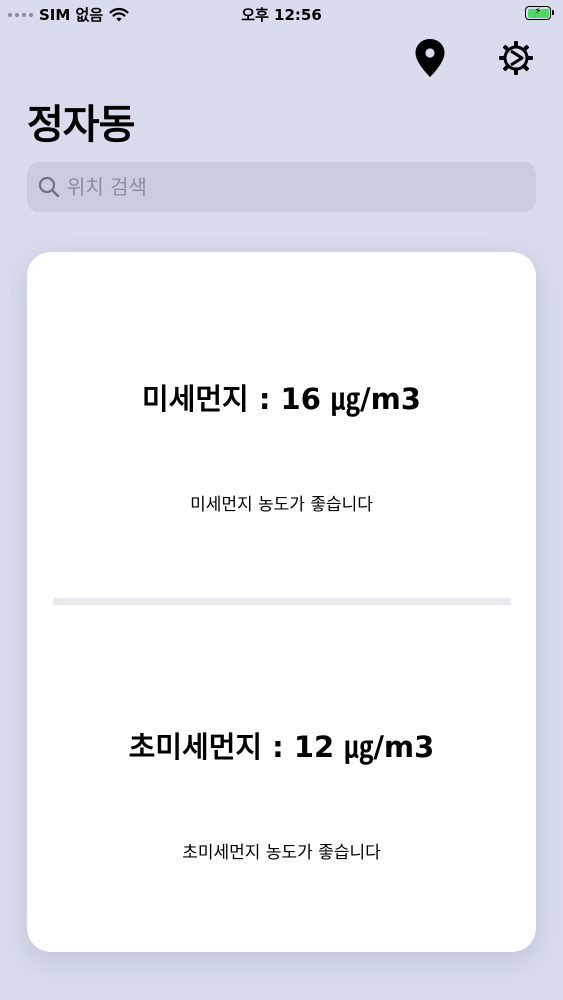  I want to click on search-bar, so click(281, 187).